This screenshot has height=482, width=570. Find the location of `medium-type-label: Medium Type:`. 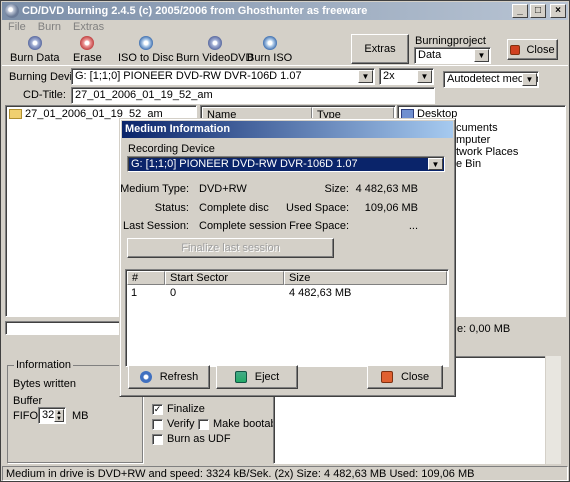

medium-type-label: Medium Type: is located at coordinates (154, 189).